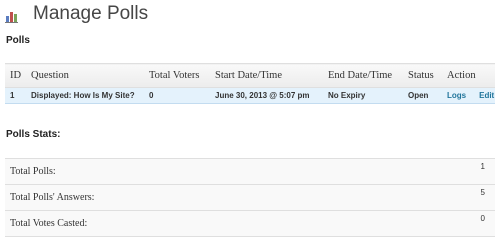 The height and width of the screenshot is (240, 495). I want to click on edit-link: Edit, so click(486, 95).